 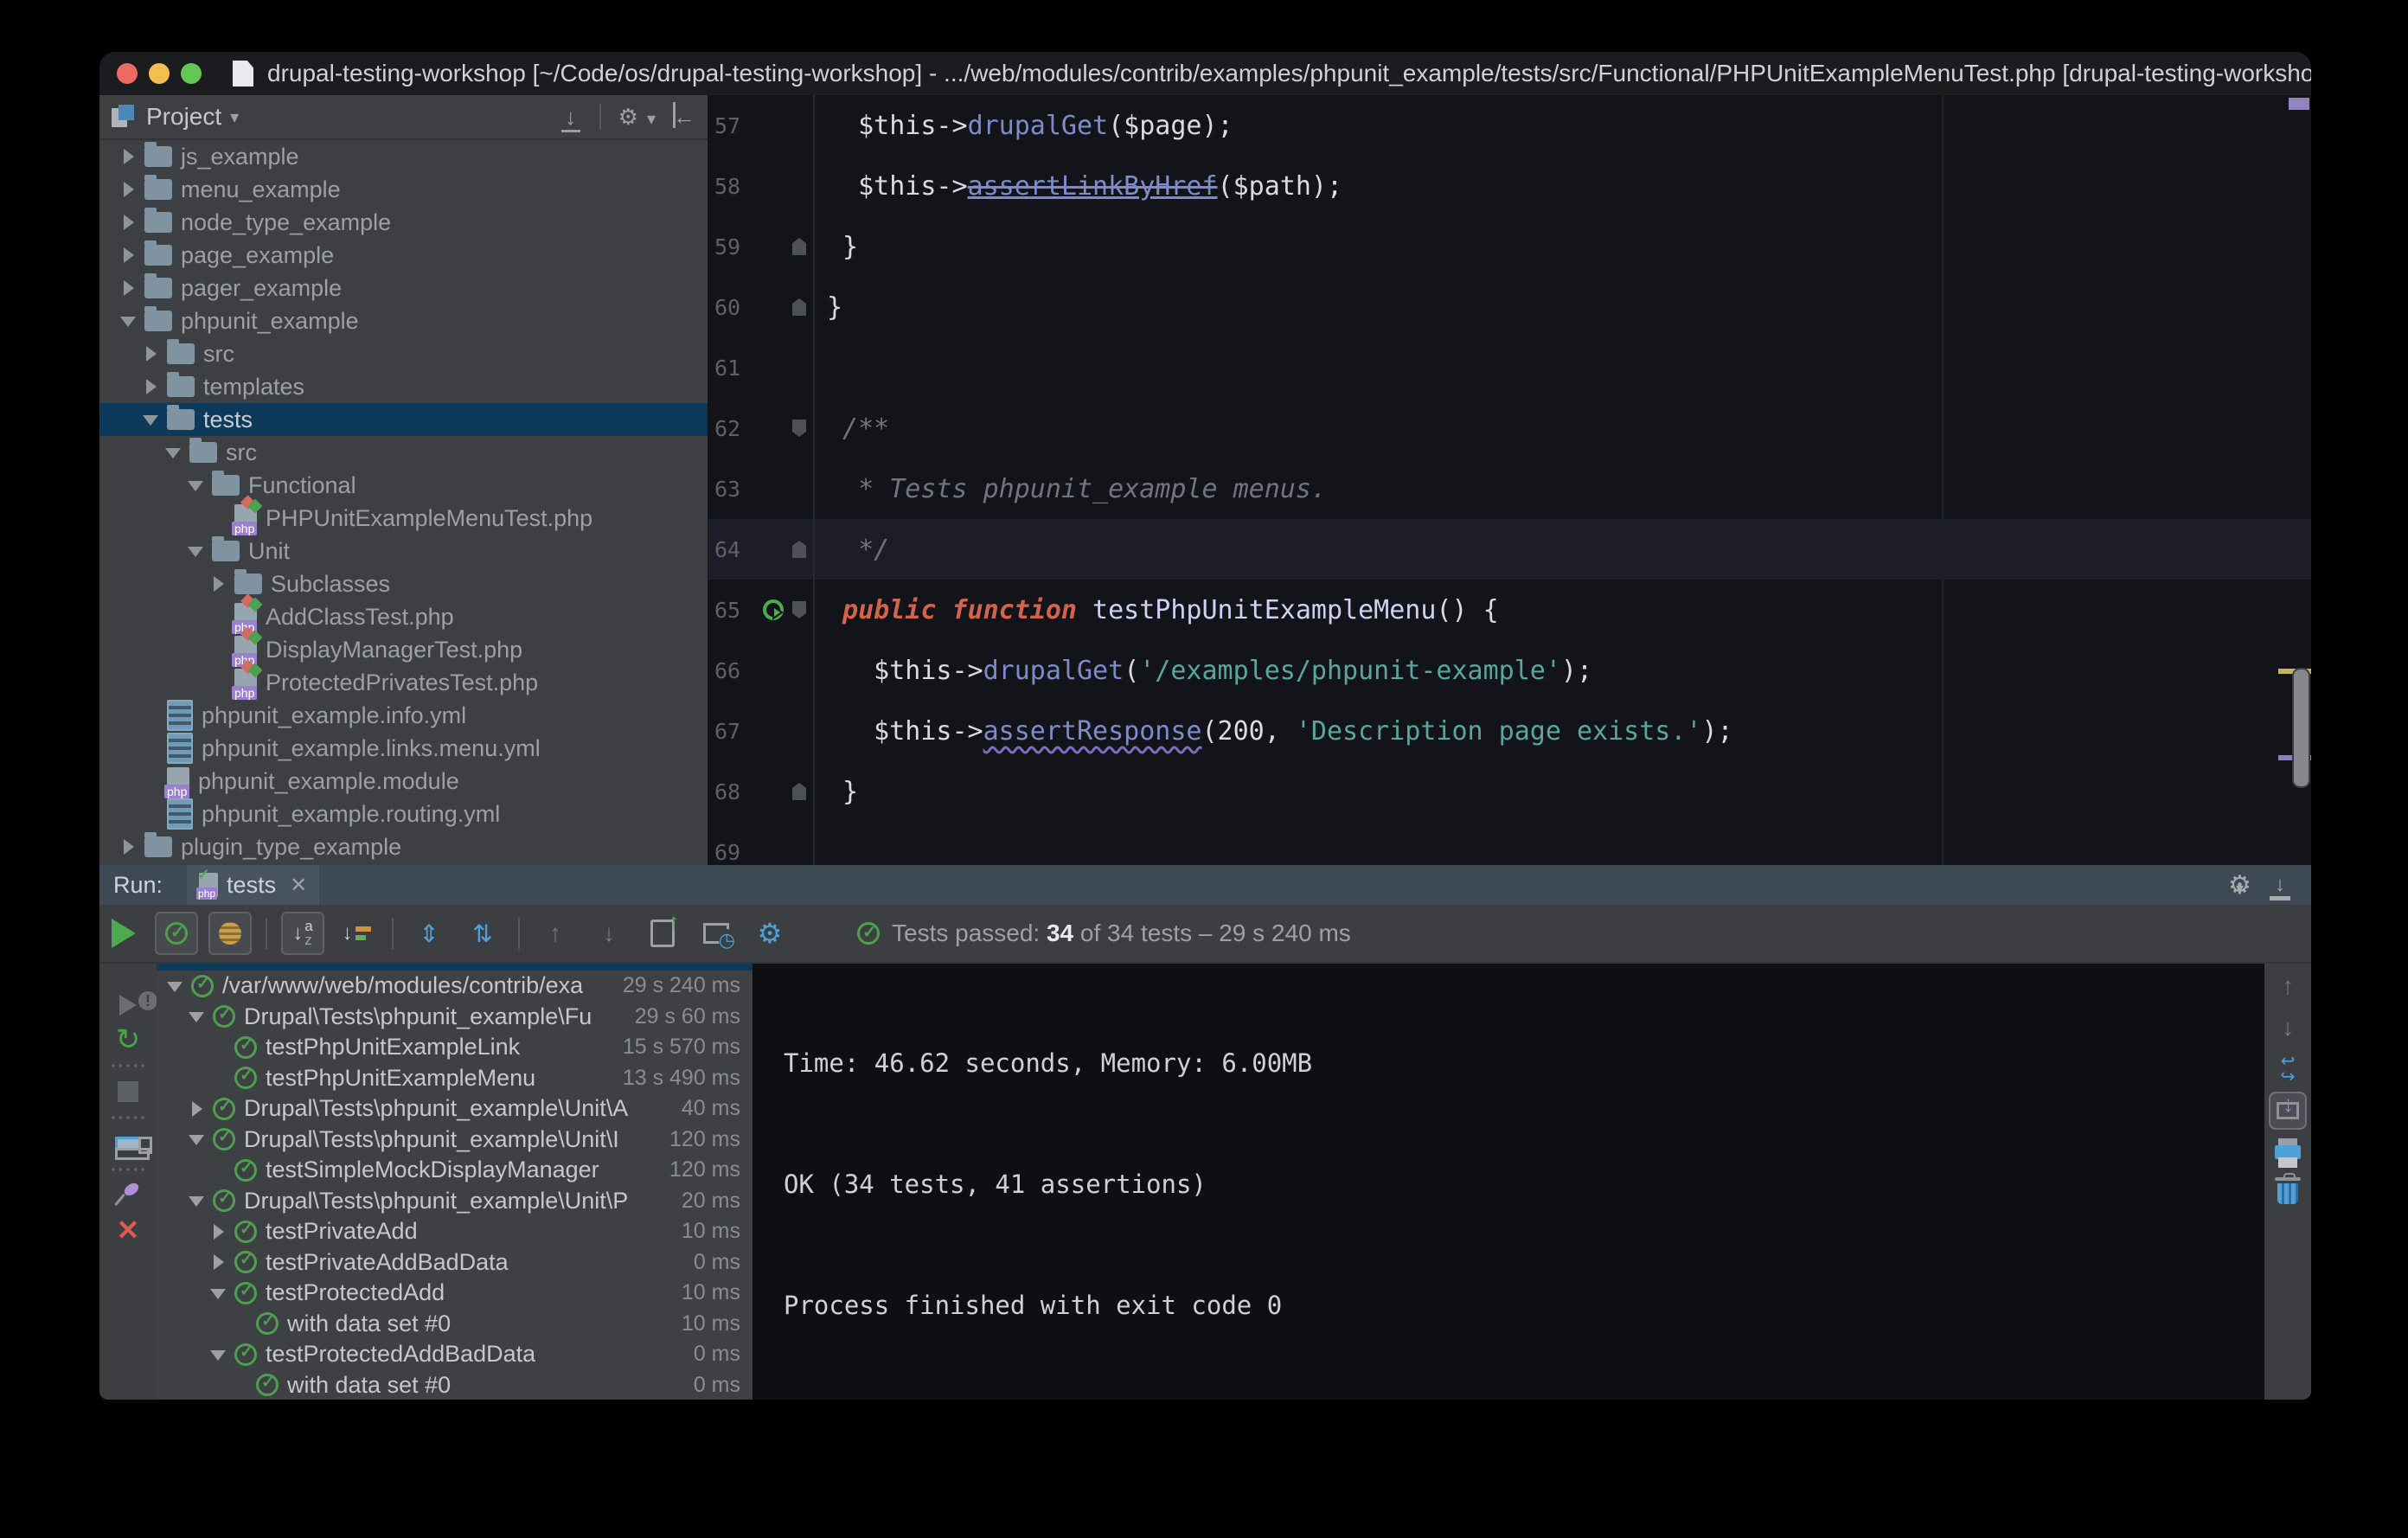 What do you see at coordinates (191, 73) in the screenshot?
I see `zoom-window-button` at bounding box center [191, 73].